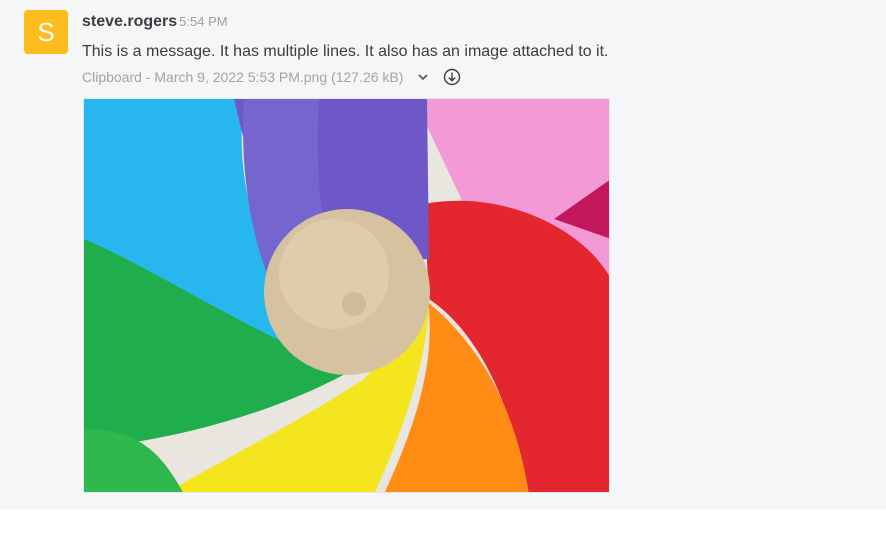  Describe the element at coordinates (204, 77) in the screenshot. I see `attachment-name: Clipboard - March 9, 2022 5:53 PM.png` at that location.